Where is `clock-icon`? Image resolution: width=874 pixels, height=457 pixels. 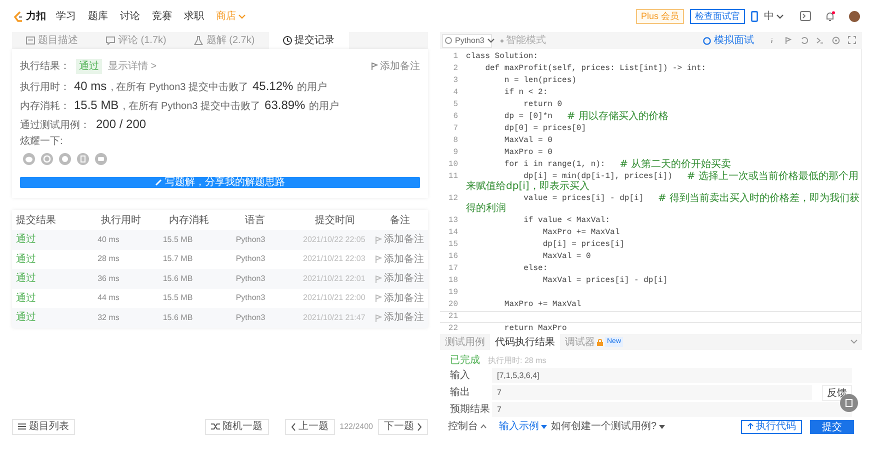 clock-icon is located at coordinates (287, 40).